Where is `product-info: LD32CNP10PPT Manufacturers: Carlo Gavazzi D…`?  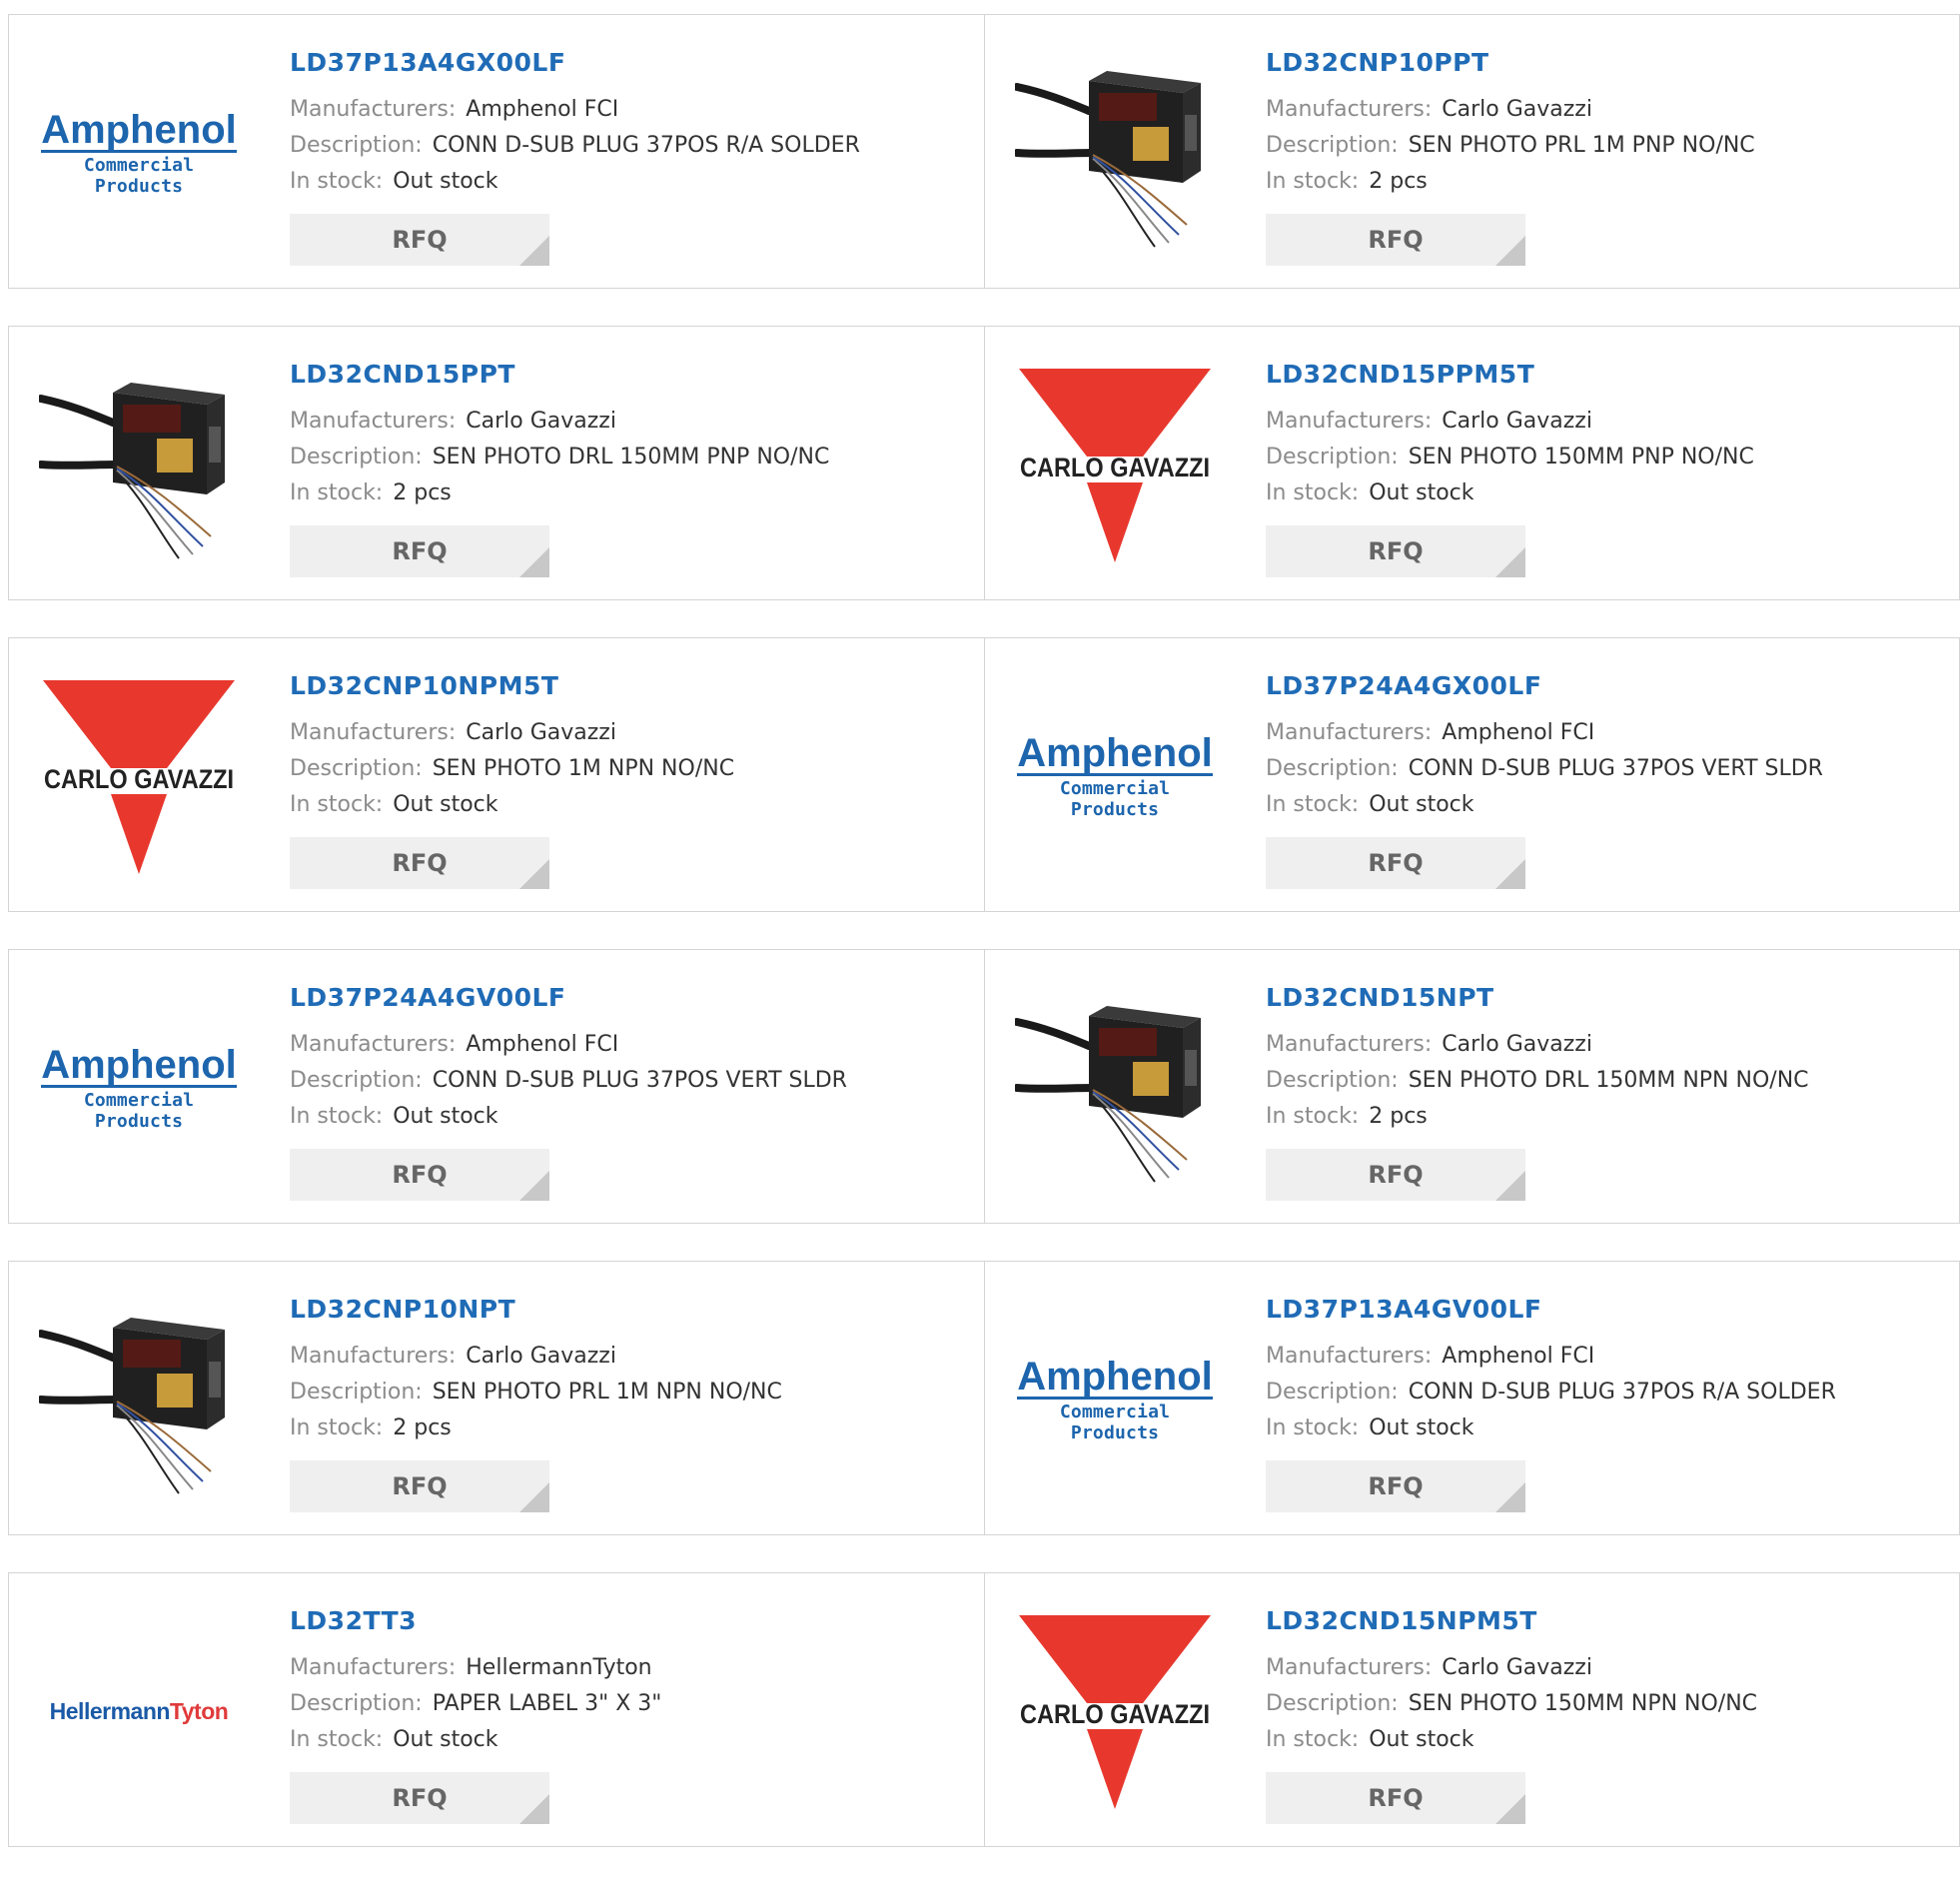 product-info: LD32CNP10PPT Manufacturers: Carlo Gavazzi D… is located at coordinates (1510, 157).